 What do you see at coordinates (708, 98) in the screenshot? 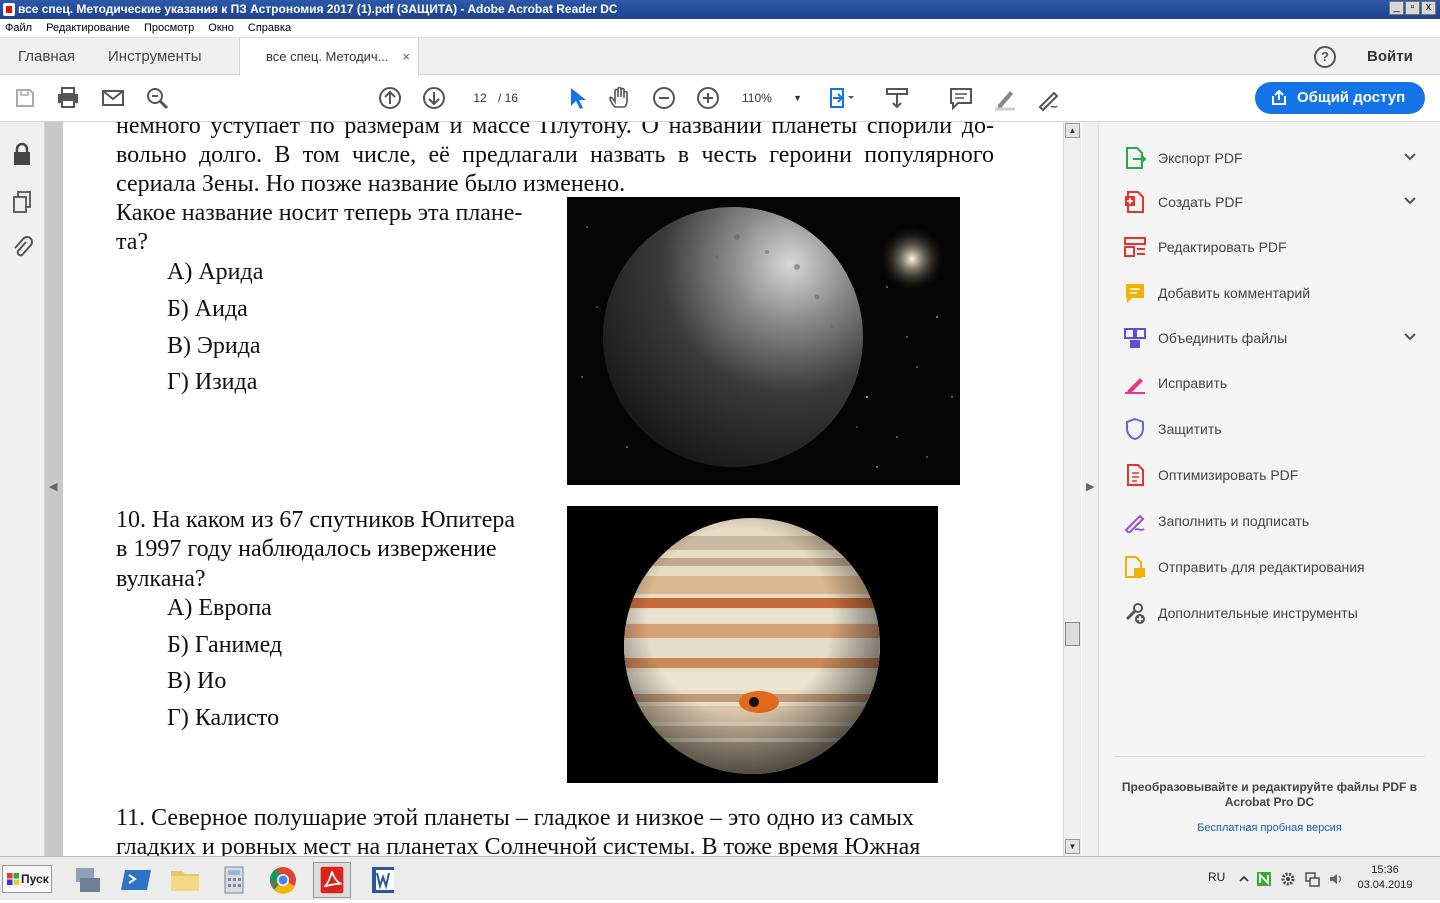
I see `zoom-in-icon` at bounding box center [708, 98].